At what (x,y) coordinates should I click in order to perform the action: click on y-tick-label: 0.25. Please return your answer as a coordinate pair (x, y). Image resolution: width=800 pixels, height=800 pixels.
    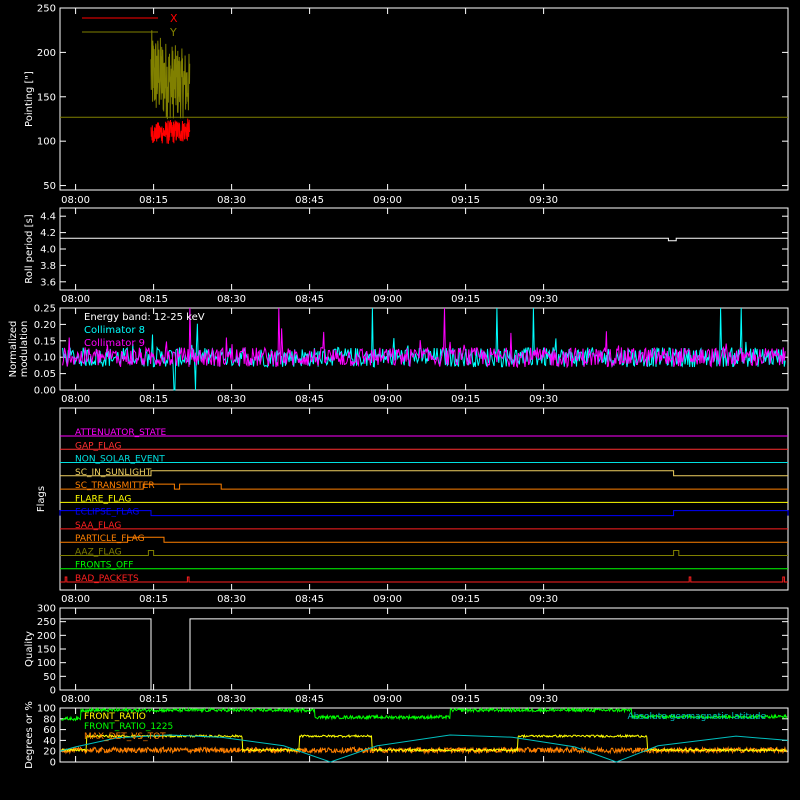
    Looking at the image, I should click on (45, 309).